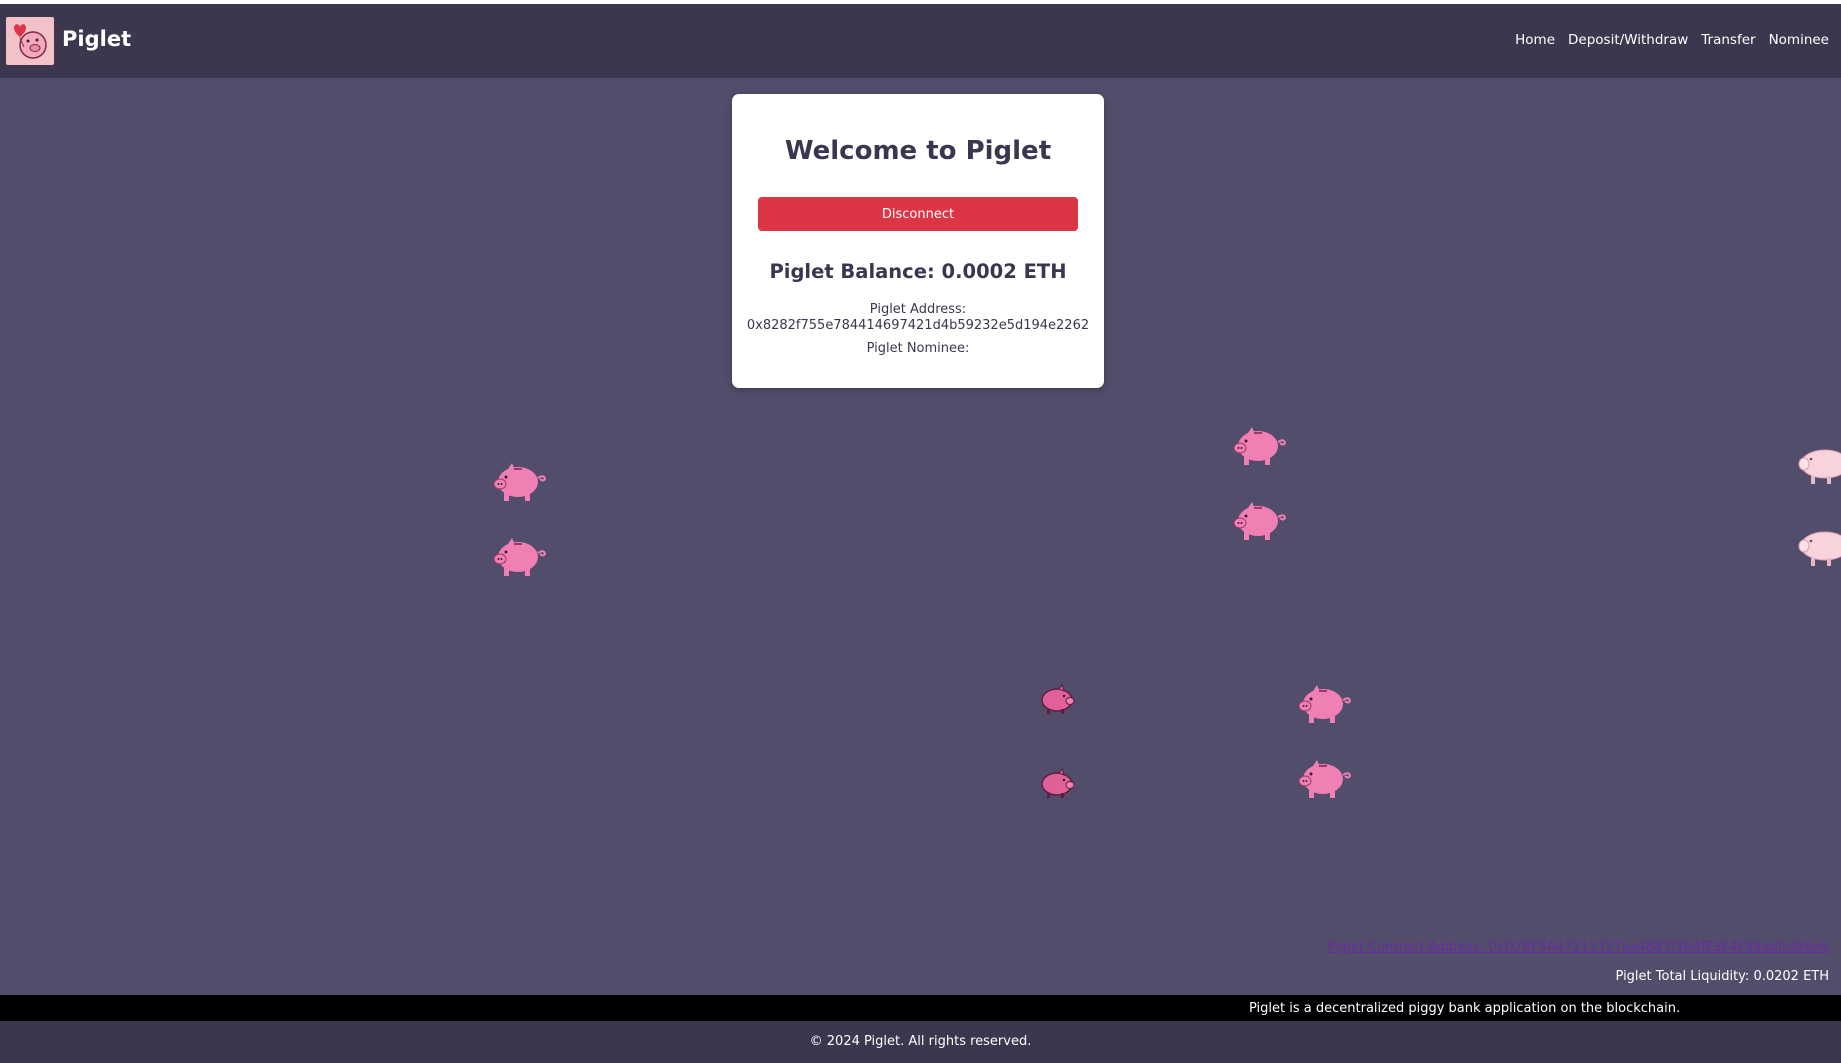 This screenshot has height=1063, width=1841. I want to click on brand-name: Piglet, so click(96, 39).